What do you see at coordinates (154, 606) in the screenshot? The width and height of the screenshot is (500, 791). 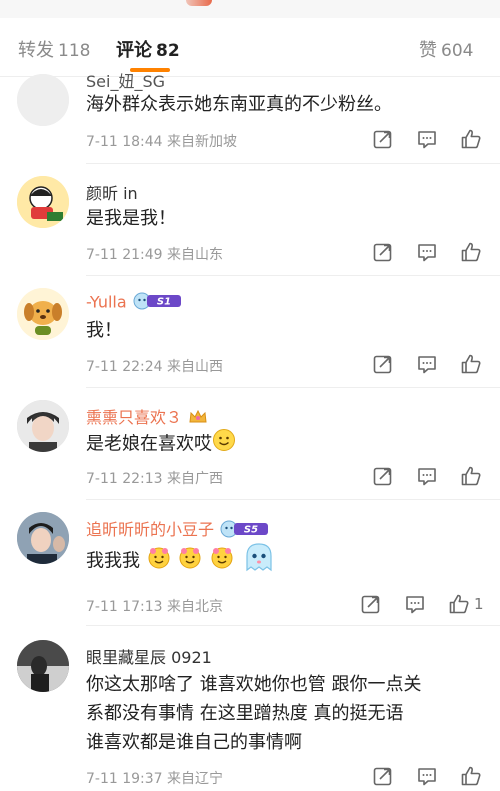 I see `comment-meta: 7-11 17:13 来自北京` at bounding box center [154, 606].